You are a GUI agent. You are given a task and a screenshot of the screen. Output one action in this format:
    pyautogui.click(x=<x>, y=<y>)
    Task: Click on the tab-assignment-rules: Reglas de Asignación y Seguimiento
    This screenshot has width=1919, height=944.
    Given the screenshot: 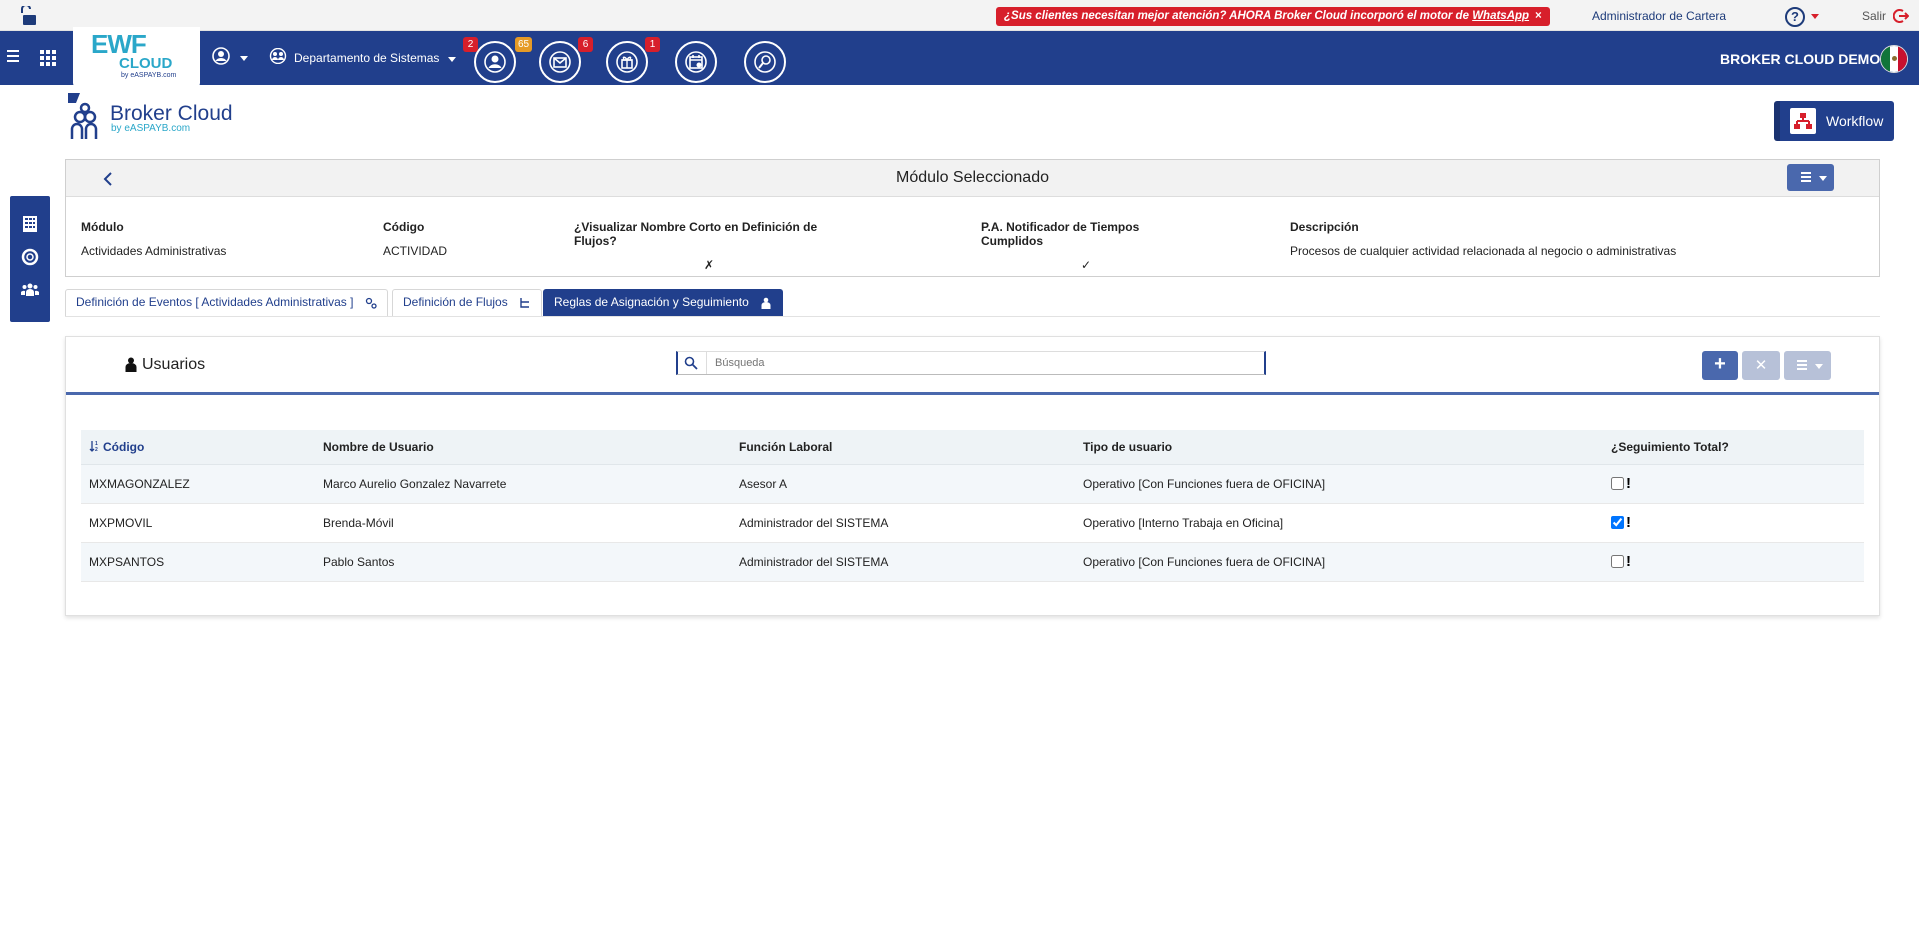 What is the action you would take?
    pyautogui.click(x=663, y=302)
    